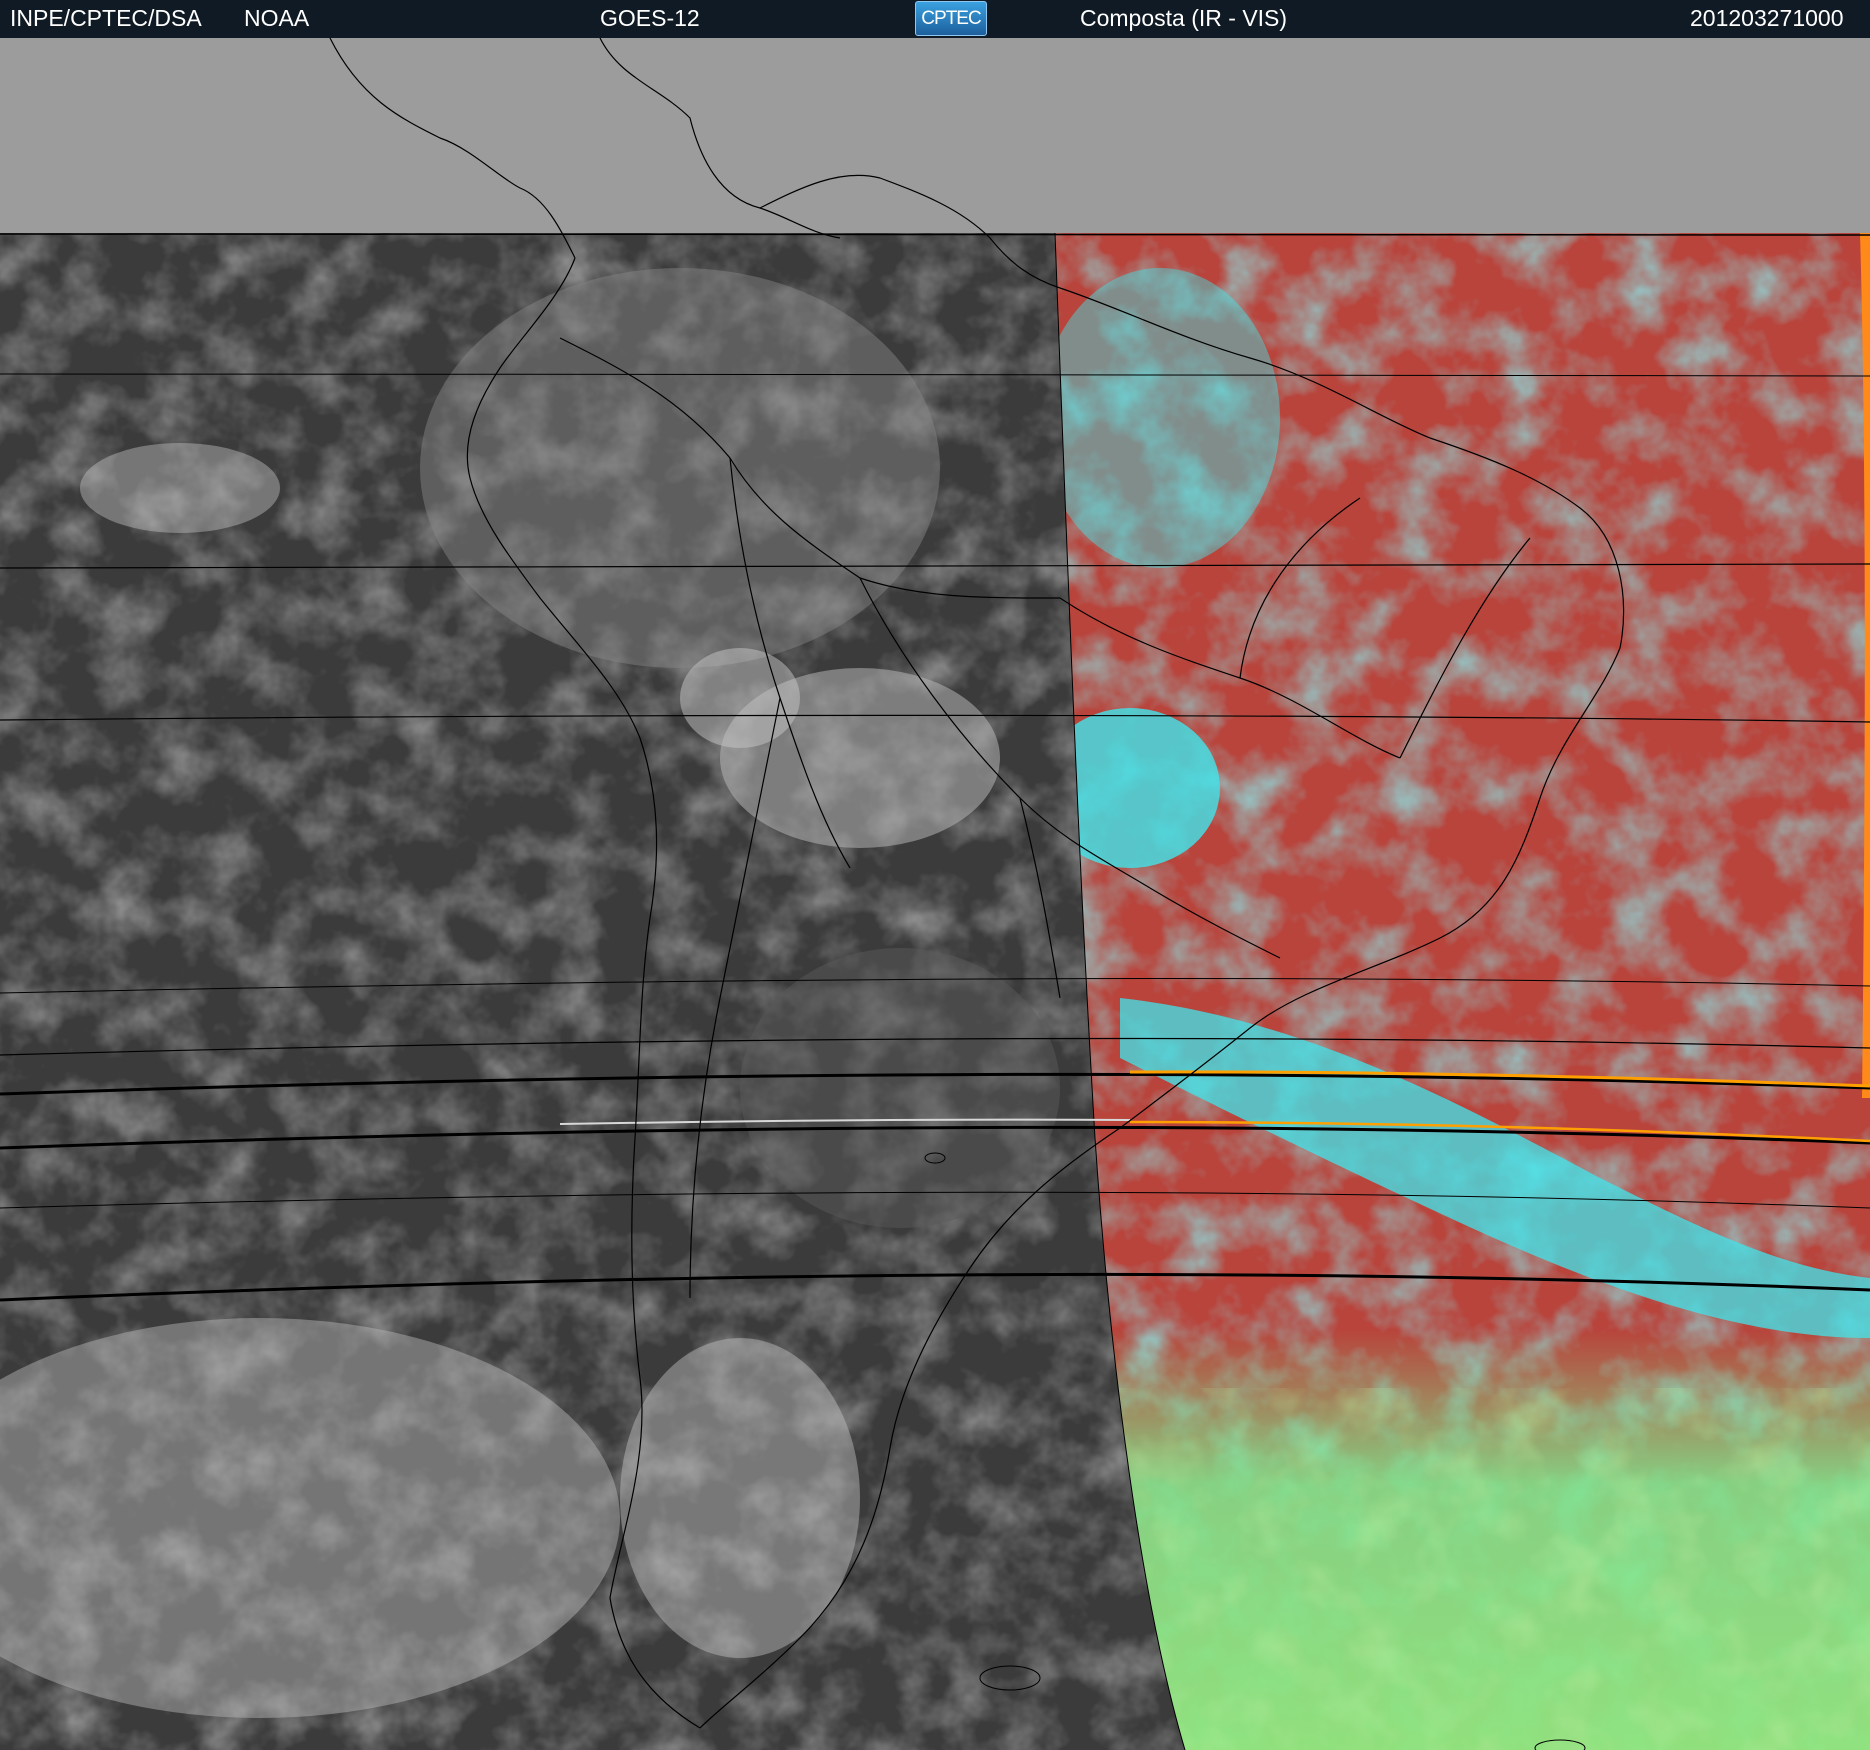 Image resolution: width=1870 pixels, height=1750 pixels. I want to click on agency-label: NOAA, so click(277, 18).